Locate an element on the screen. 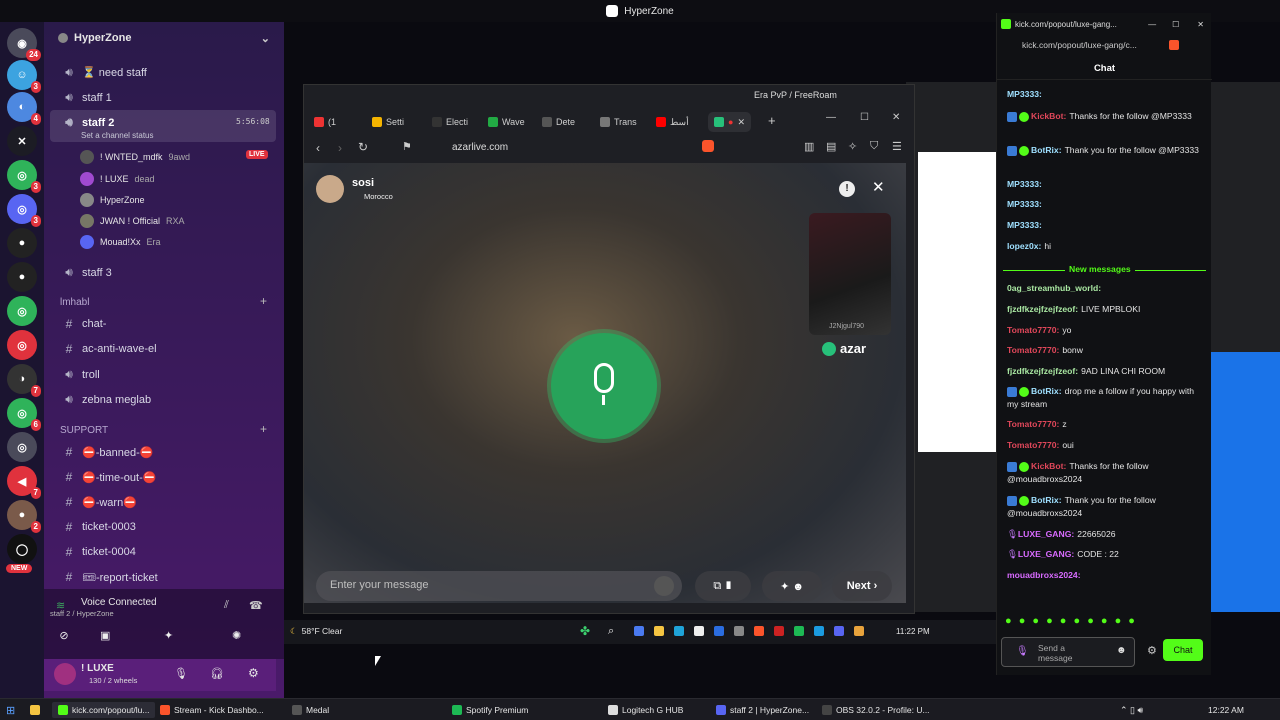  taskbar-item: Medal is located at coordinates (310, 710).